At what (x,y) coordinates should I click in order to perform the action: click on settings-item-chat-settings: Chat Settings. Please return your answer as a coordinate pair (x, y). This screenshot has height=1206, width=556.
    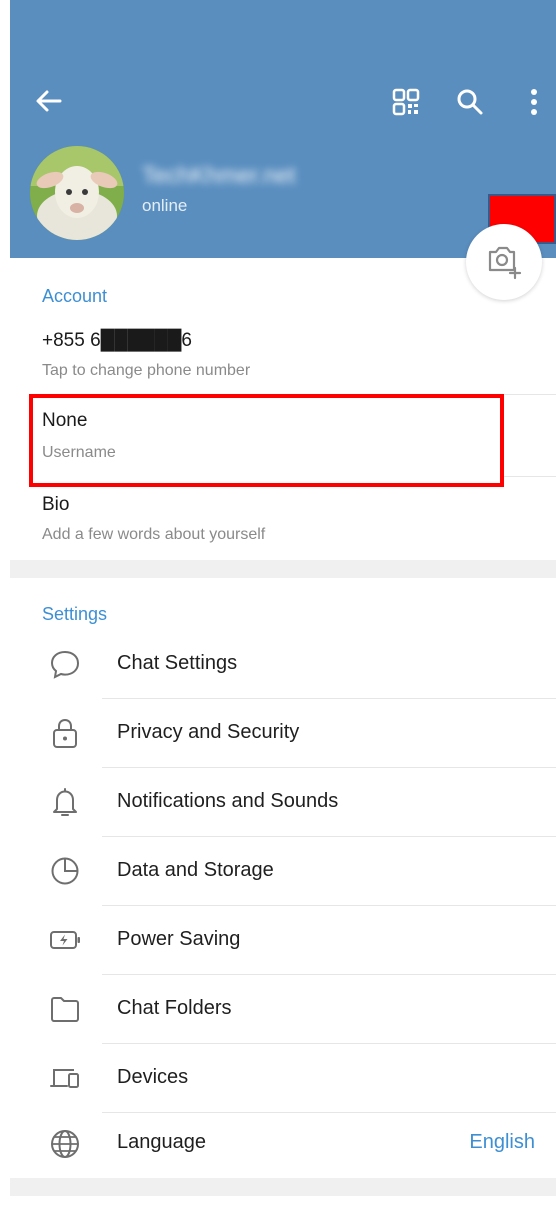
    Looking at the image, I should click on (283, 664).